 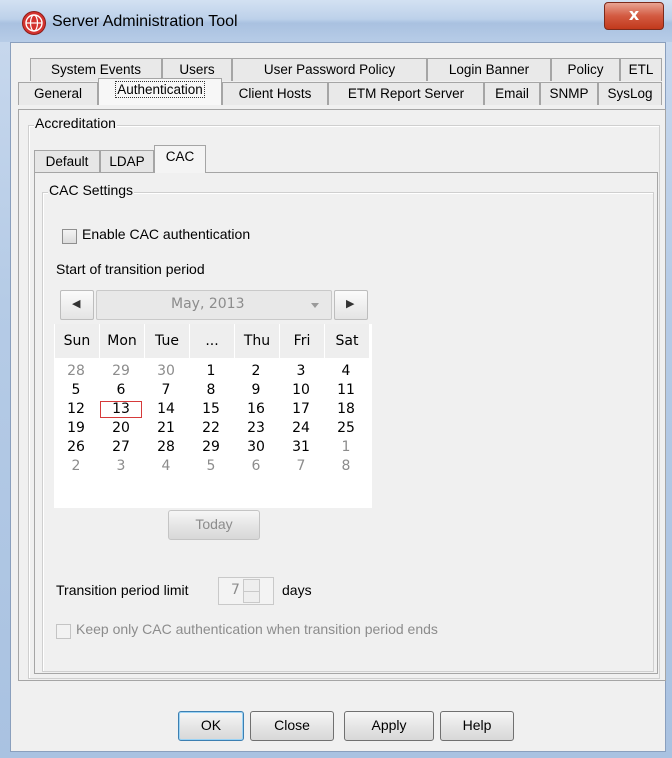 What do you see at coordinates (91, 190) in the screenshot?
I see `cac-settings-title: CAC Settings` at bounding box center [91, 190].